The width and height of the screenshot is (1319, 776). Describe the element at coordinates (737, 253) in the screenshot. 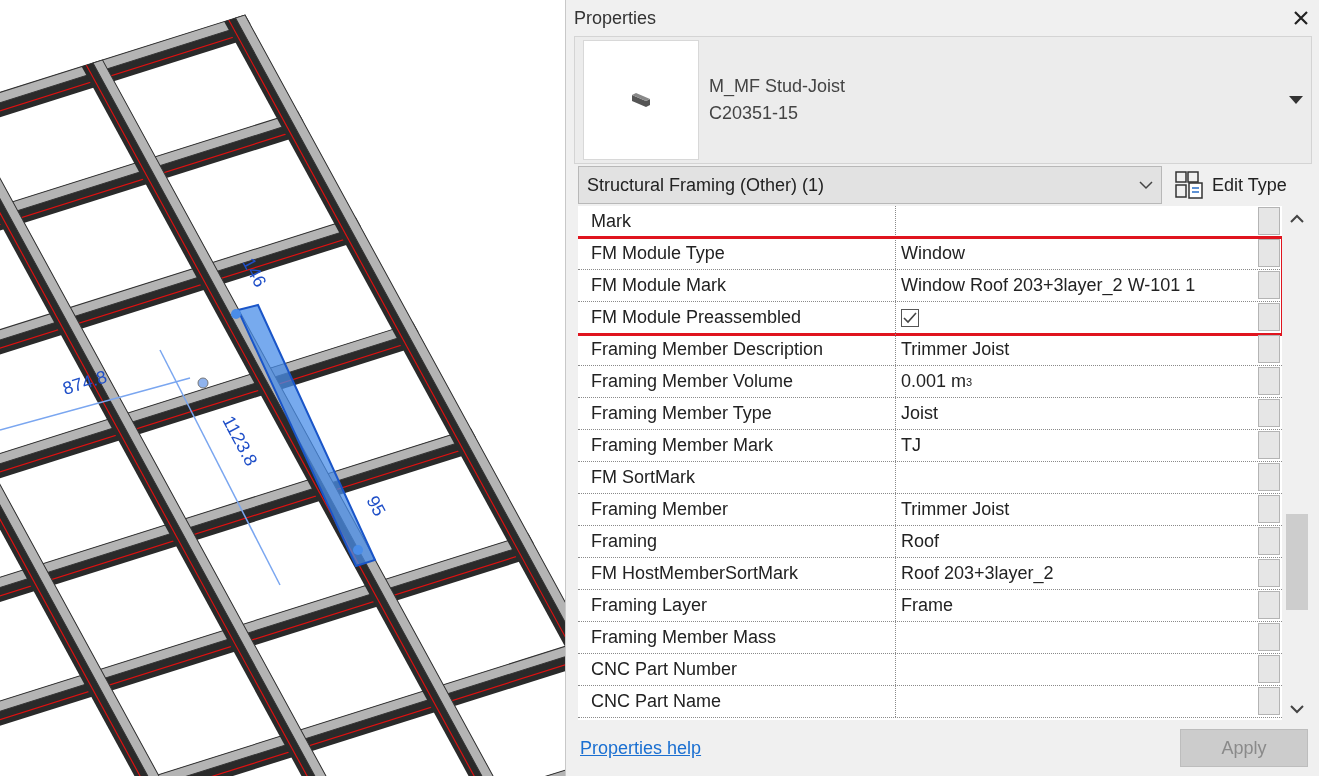

I see `property-name: FM Module Type` at that location.